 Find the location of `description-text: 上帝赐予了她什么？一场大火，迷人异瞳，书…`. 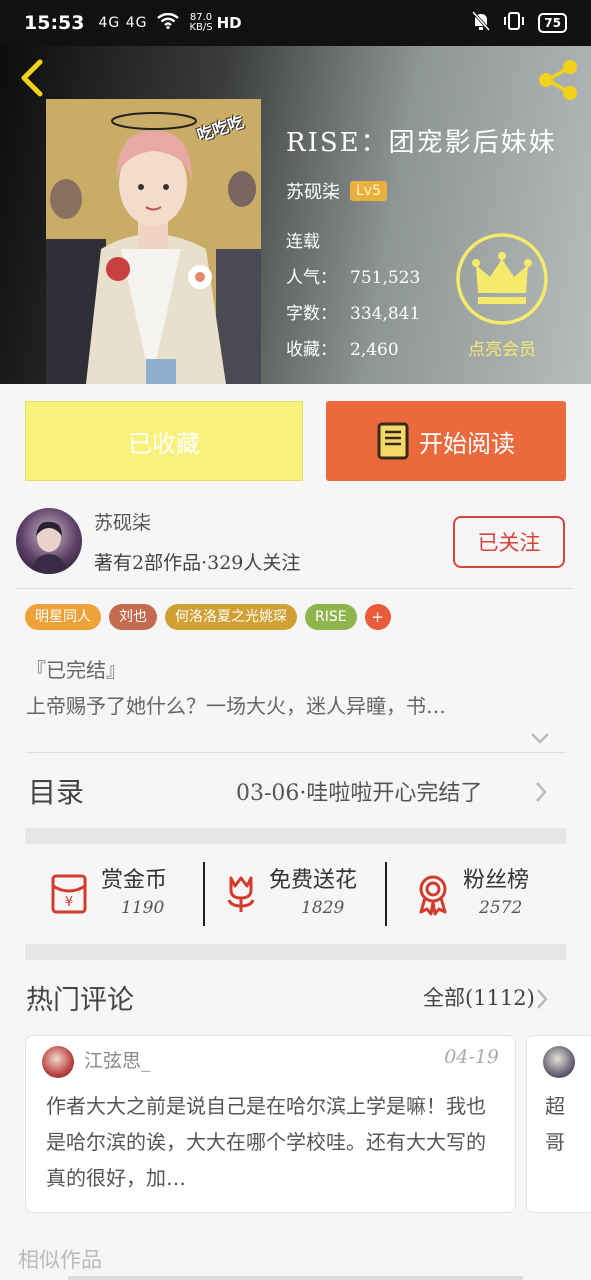

description-text: 上帝赐予了她什么？一场大火，迷人异瞳，书… is located at coordinates (298, 704).